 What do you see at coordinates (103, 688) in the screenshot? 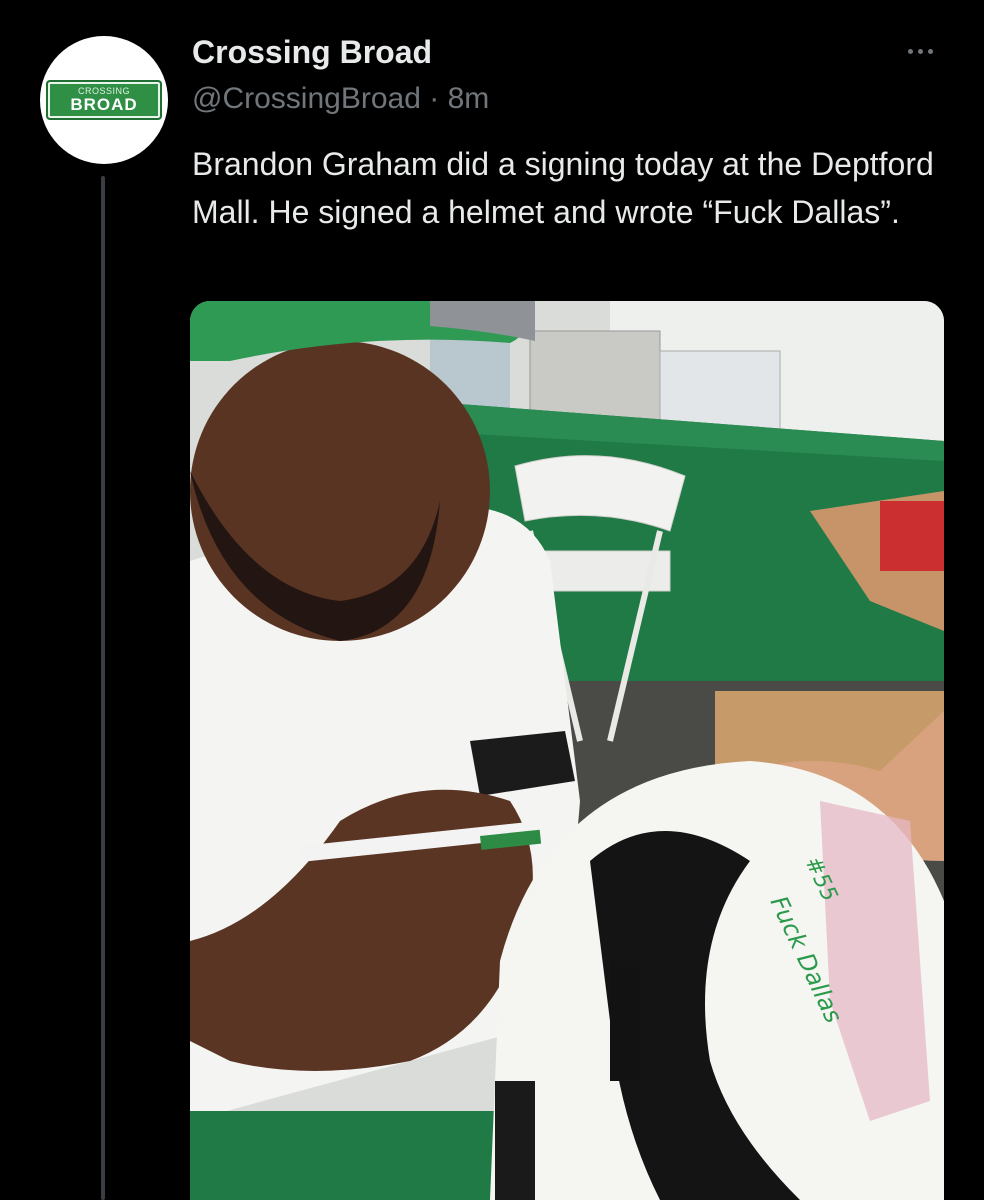
I see `thread-line` at bounding box center [103, 688].